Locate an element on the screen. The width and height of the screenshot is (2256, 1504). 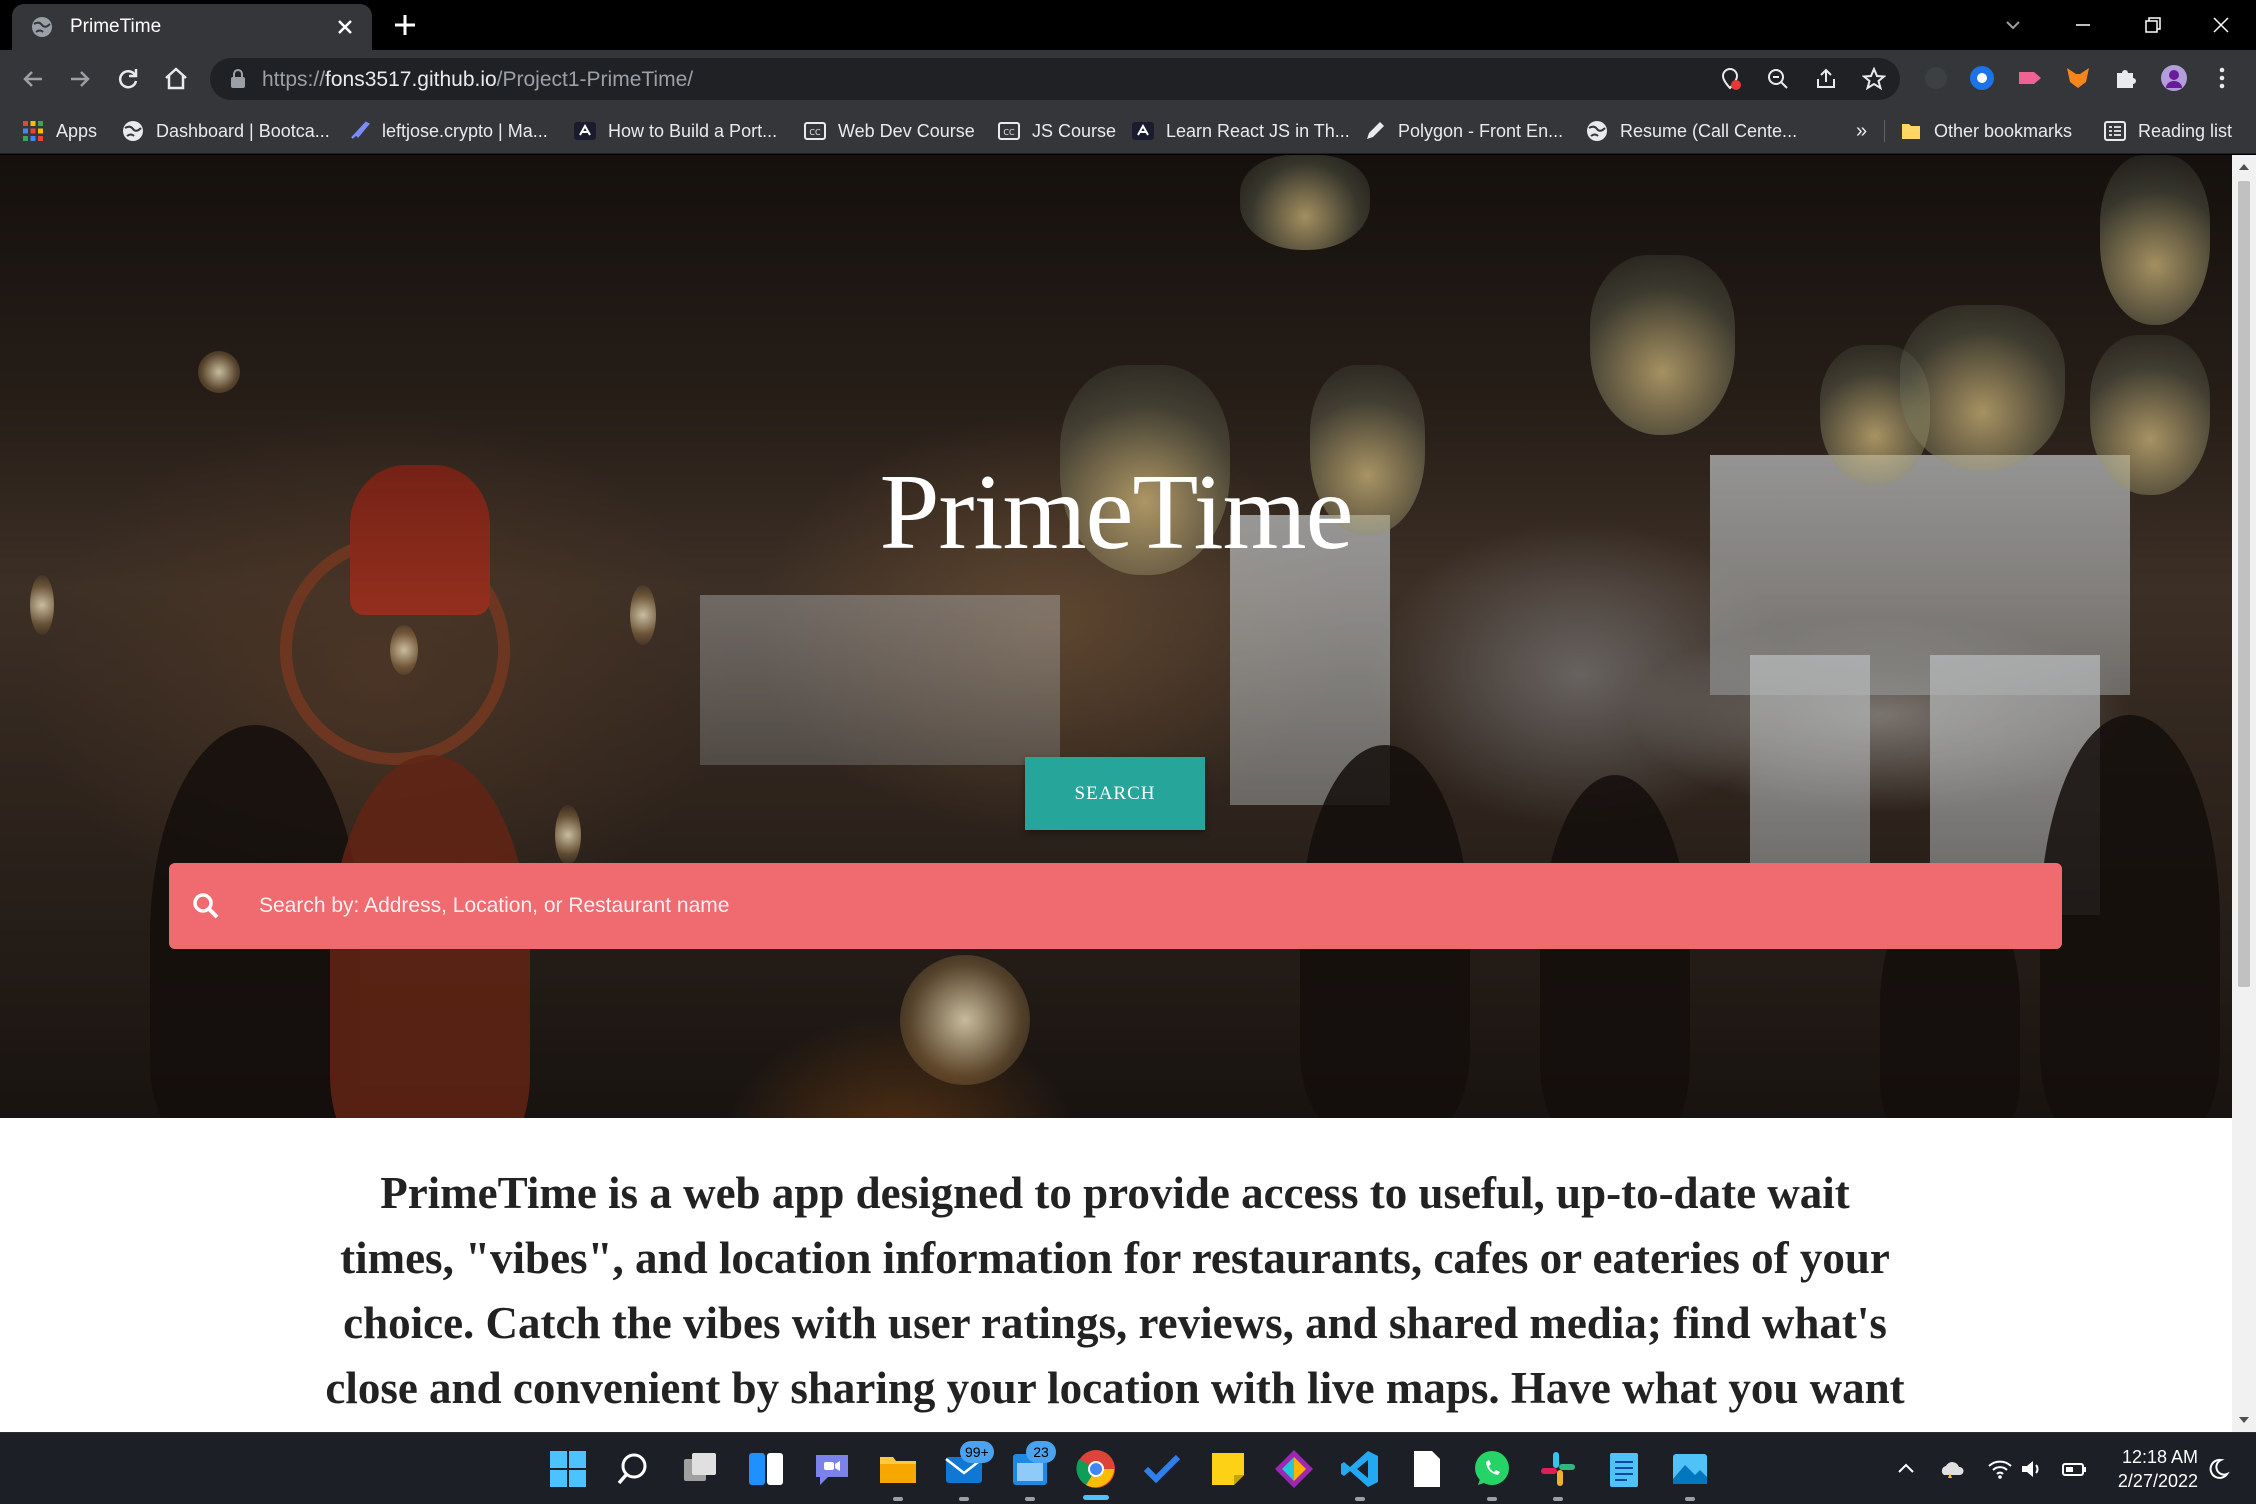
system-clock: 12:18 AM 2/27/2022 is located at coordinates (2150, 1469).